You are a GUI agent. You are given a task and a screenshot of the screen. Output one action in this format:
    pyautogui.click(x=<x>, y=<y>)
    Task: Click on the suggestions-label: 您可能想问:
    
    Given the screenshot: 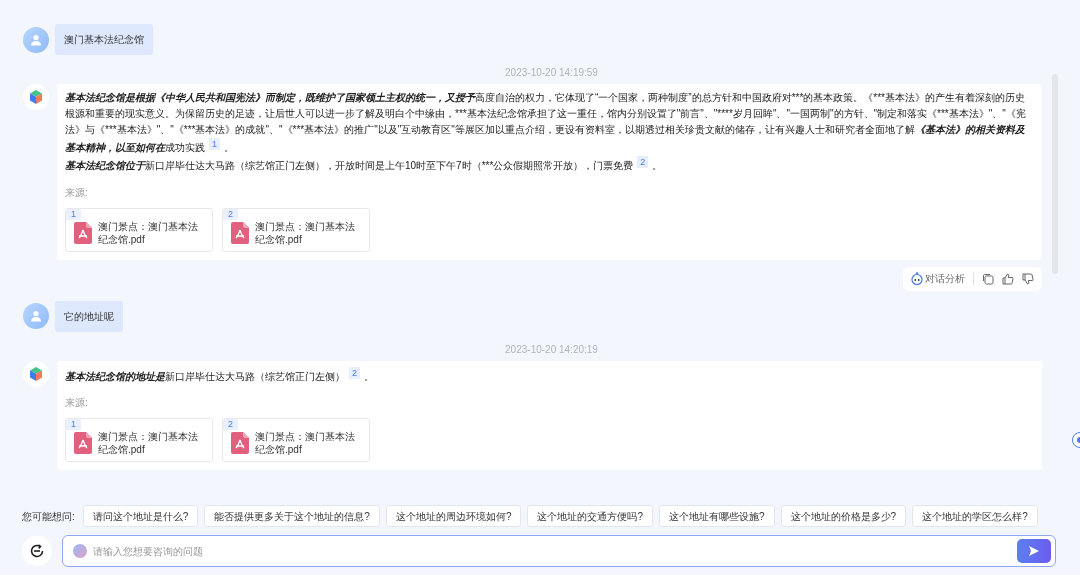 What is the action you would take?
    pyautogui.click(x=48, y=516)
    